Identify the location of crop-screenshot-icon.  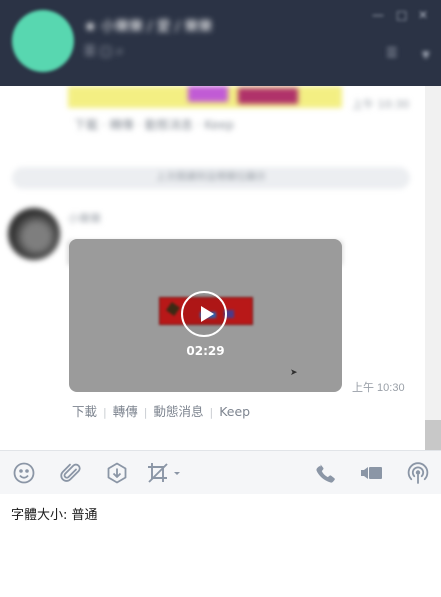
(165, 473).